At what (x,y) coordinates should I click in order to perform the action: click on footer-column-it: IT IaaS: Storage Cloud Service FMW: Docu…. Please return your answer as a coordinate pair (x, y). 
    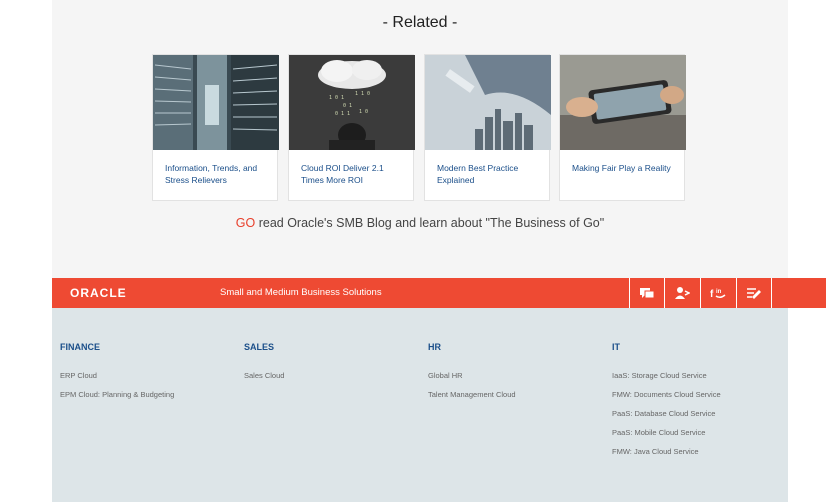
    Looking at the image, I should click on (666, 404).